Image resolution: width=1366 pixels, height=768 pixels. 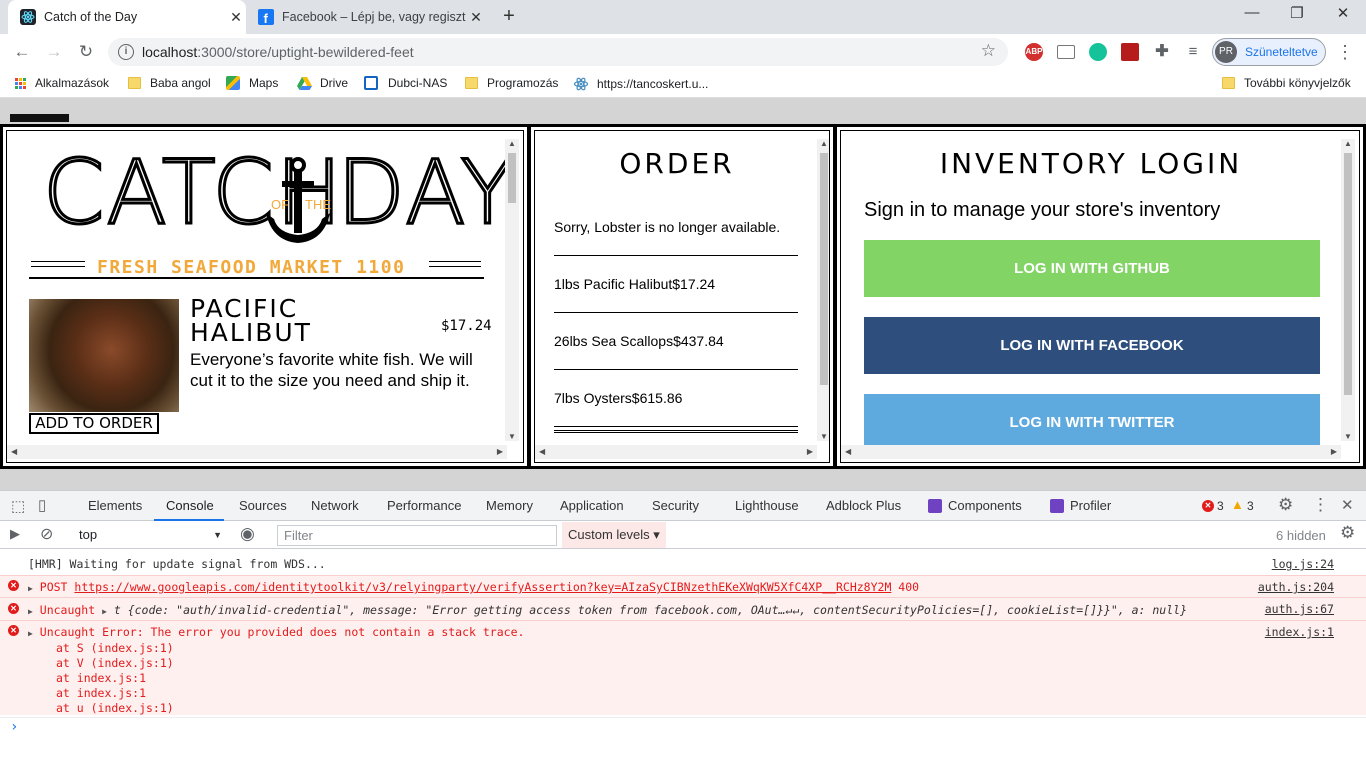 I want to click on expand-object-icon: ▶, so click(x=104, y=611).